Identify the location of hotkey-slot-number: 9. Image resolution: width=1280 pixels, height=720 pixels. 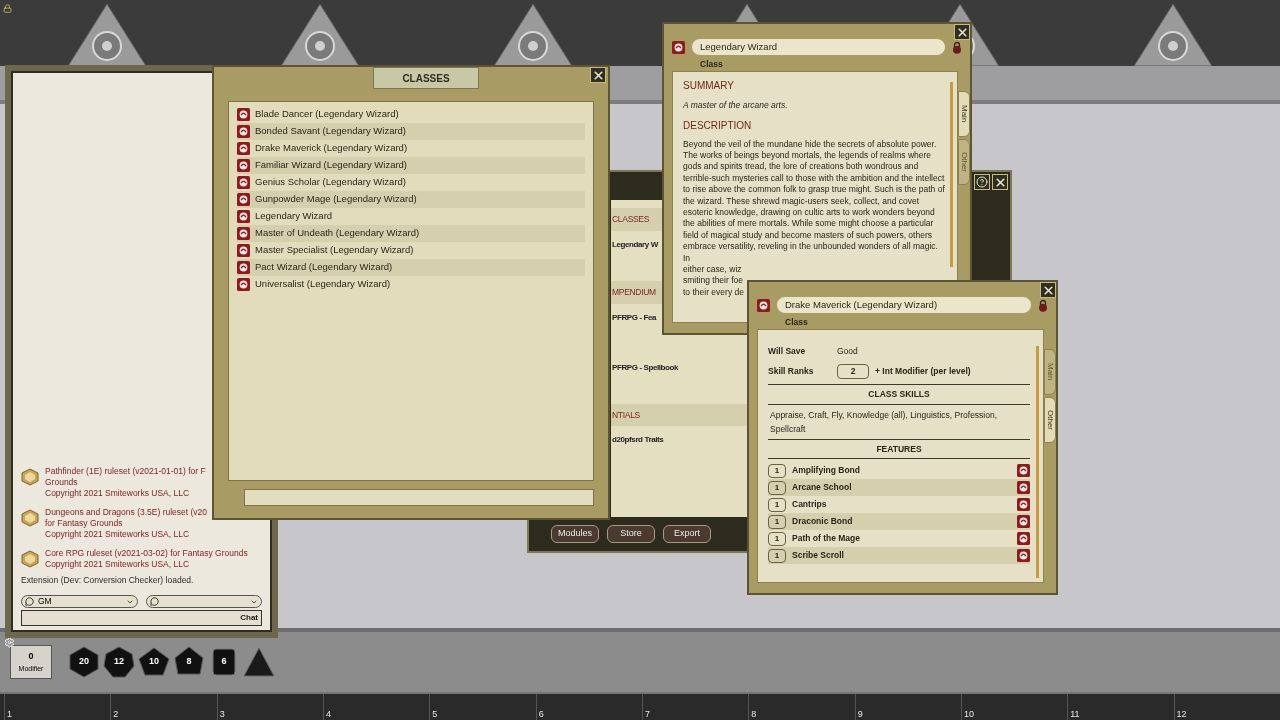
(860, 714).